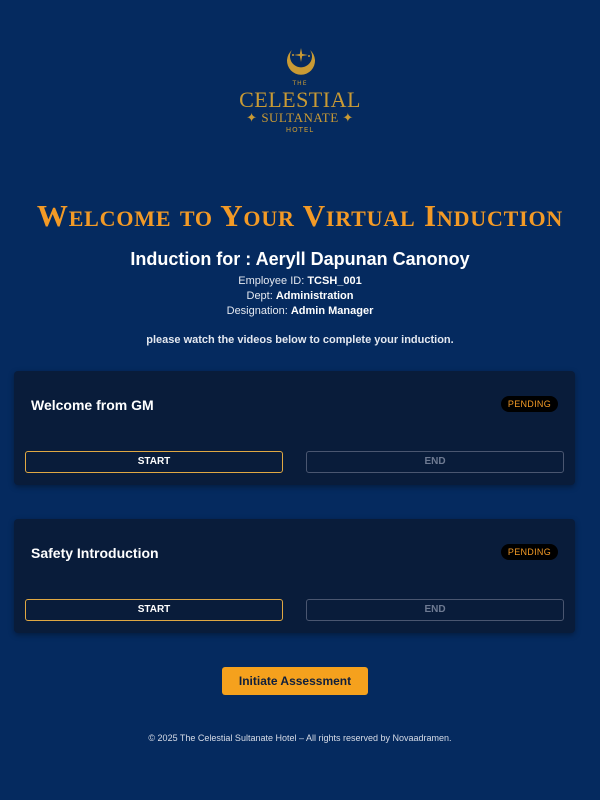 The height and width of the screenshot is (800, 600). What do you see at coordinates (332, 311) in the screenshot?
I see `designation-value: Admin Manager` at bounding box center [332, 311].